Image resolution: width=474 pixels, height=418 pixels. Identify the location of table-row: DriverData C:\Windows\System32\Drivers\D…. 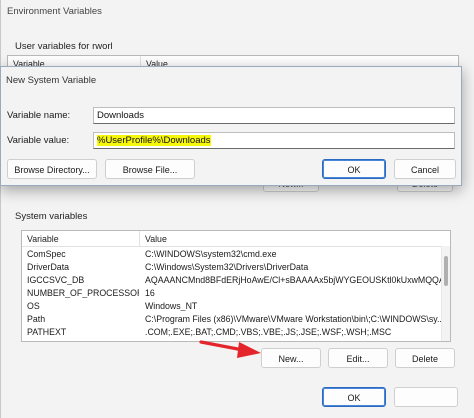
(232, 267).